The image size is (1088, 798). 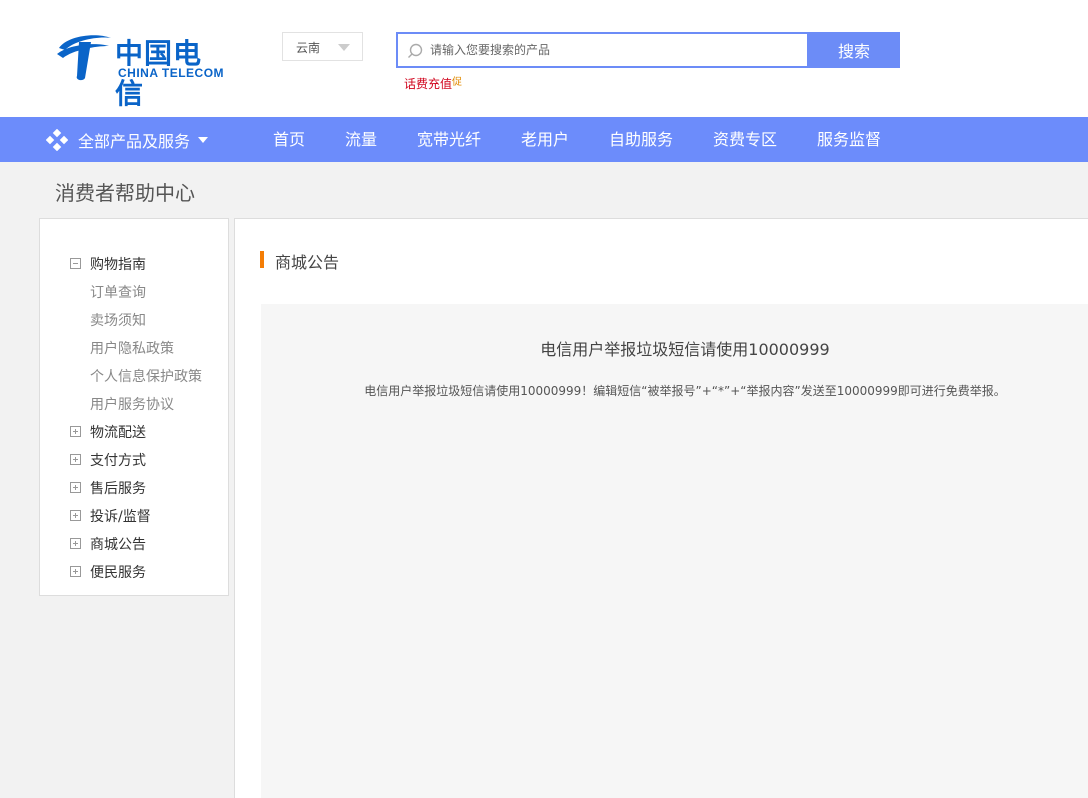 What do you see at coordinates (641, 139) in the screenshot?
I see `nav-item-self-service: 自助服务` at bounding box center [641, 139].